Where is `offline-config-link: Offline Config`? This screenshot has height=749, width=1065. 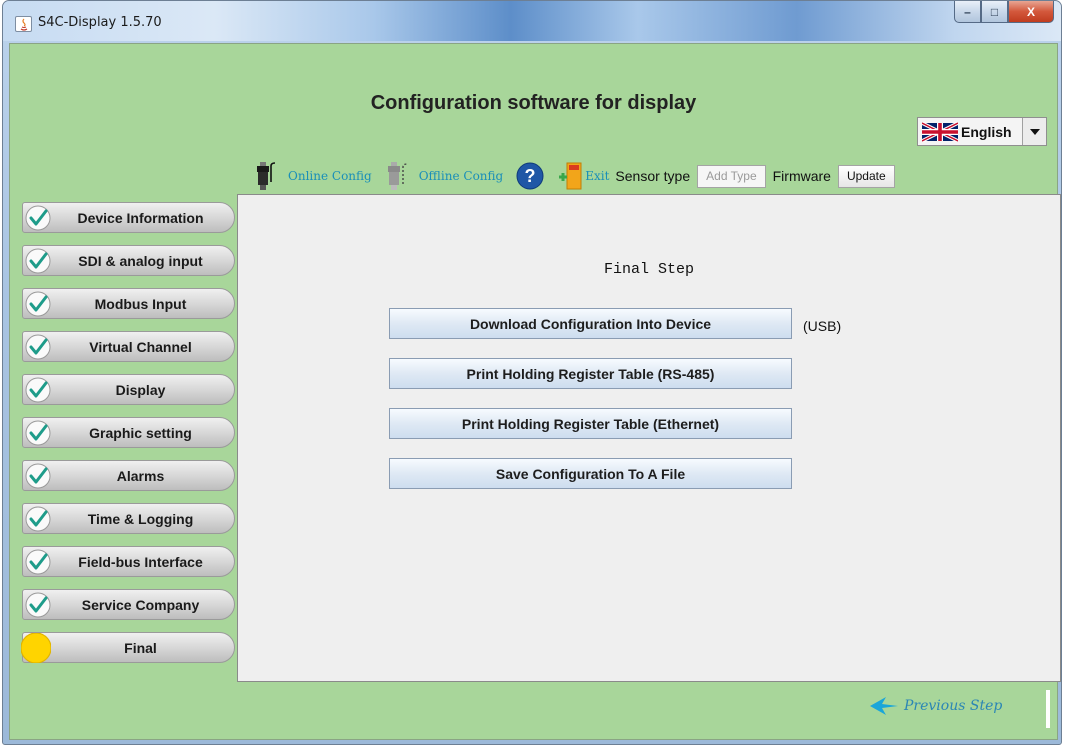 offline-config-link: Offline Config is located at coordinates (443, 176).